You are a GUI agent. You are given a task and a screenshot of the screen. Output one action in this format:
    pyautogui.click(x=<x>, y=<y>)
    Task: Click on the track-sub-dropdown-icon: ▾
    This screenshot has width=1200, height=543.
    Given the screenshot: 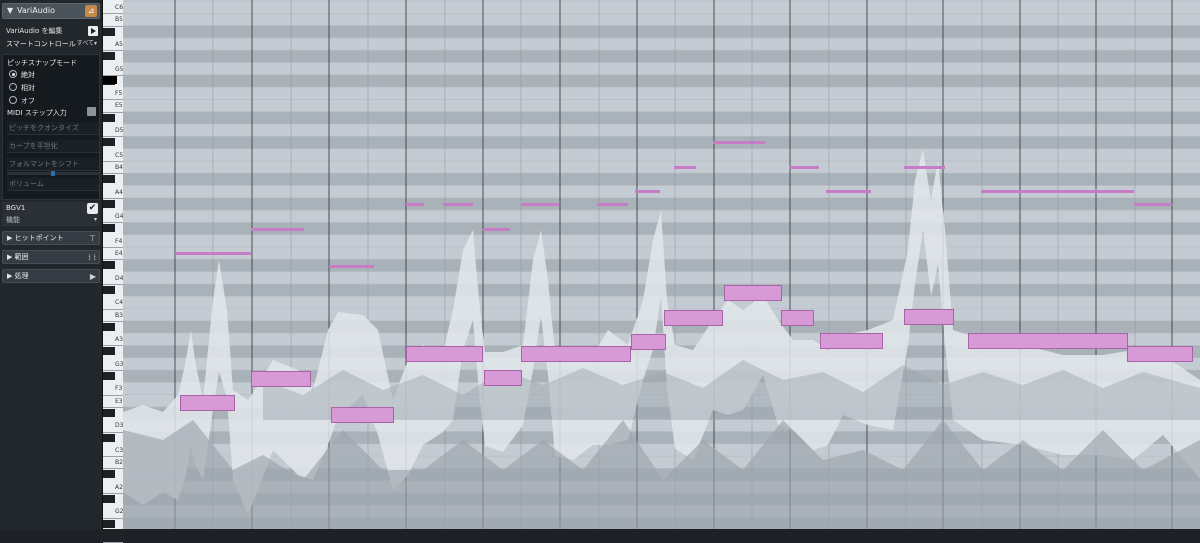 What is the action you would take?
    pyautogui.click(x=95, y=220)
    